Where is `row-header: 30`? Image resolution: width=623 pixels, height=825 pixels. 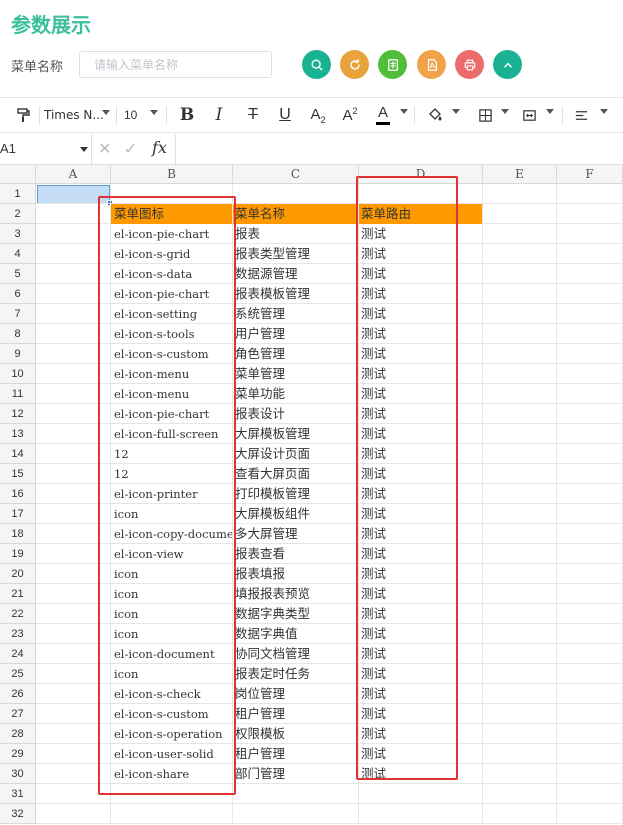
row-header: 30 is located at coordinates (18, 774).